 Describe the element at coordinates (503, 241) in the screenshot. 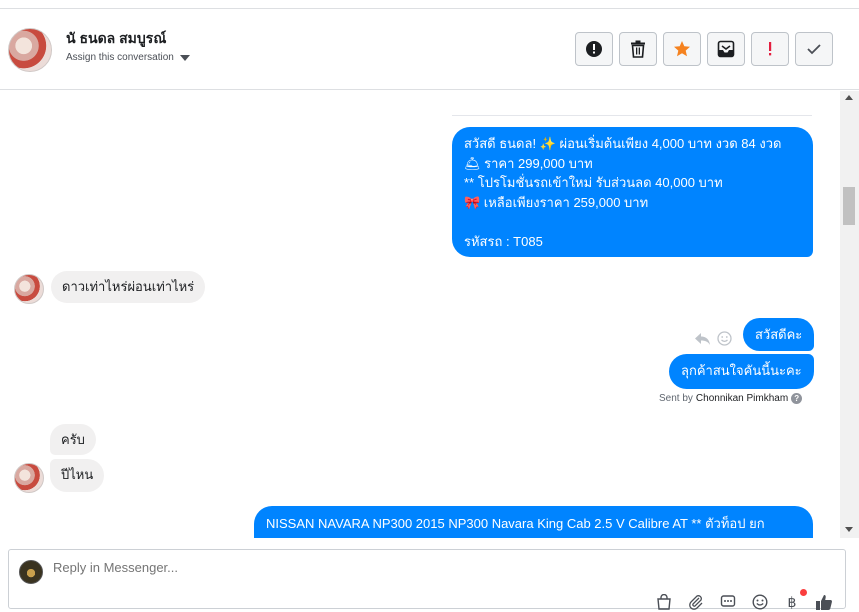

I see `message-line: รหัสรถ : T085` at that location.